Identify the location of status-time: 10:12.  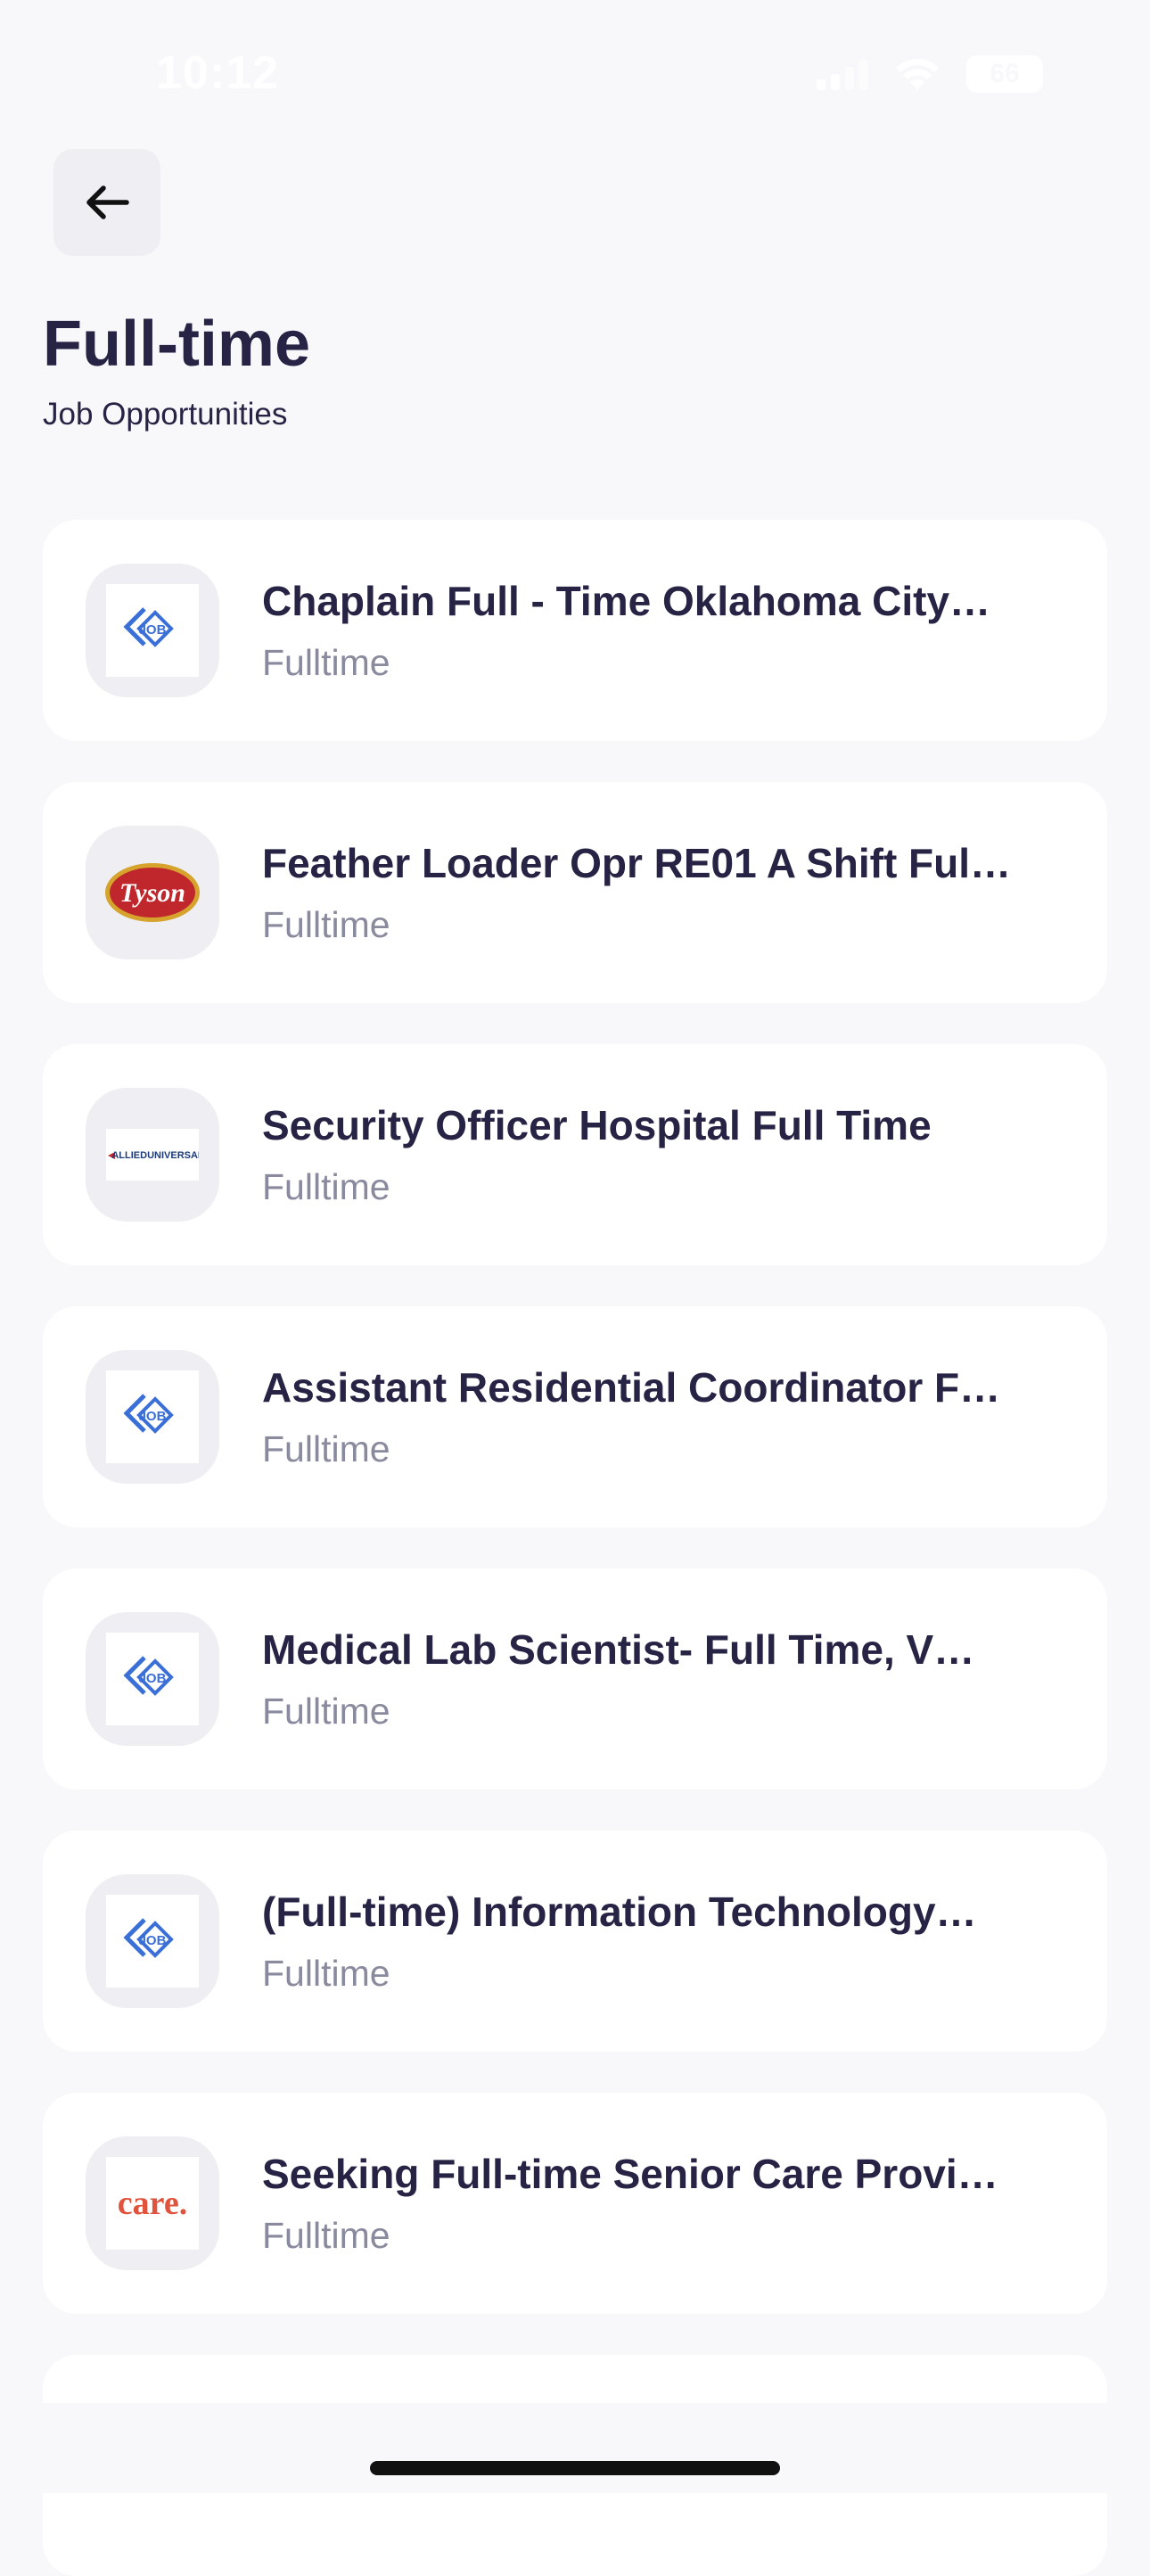
(217, 73).